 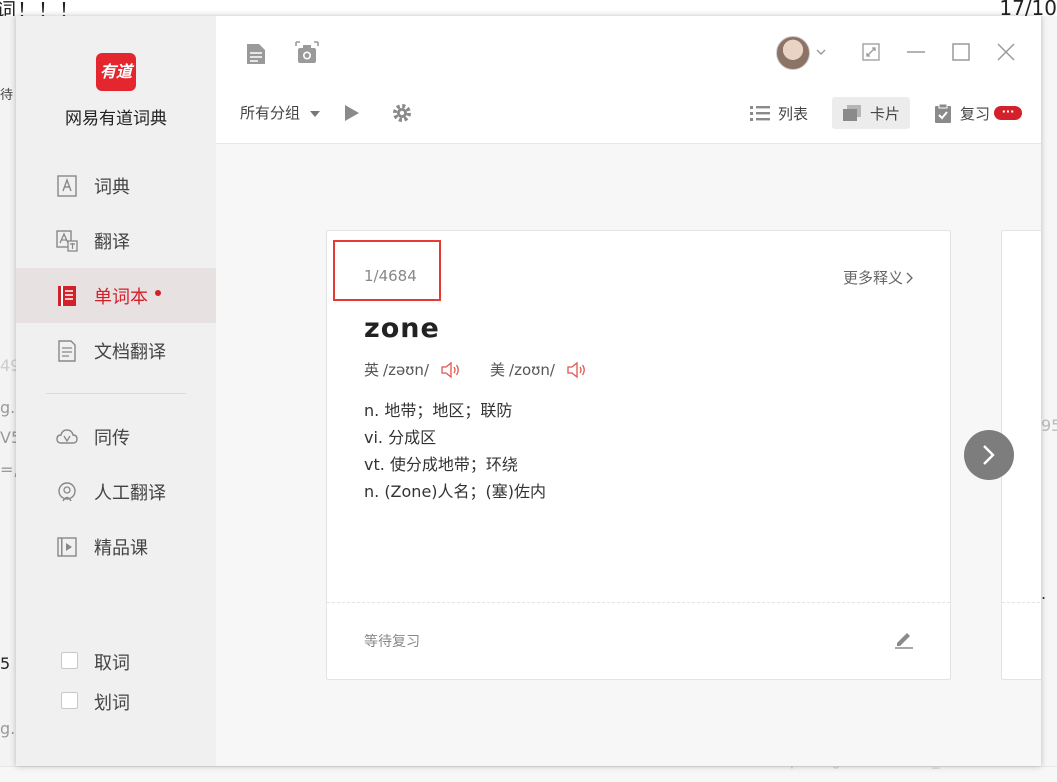 I want to click on sidebar-item-wordbook: 单词本, so click(x=116, y=295).